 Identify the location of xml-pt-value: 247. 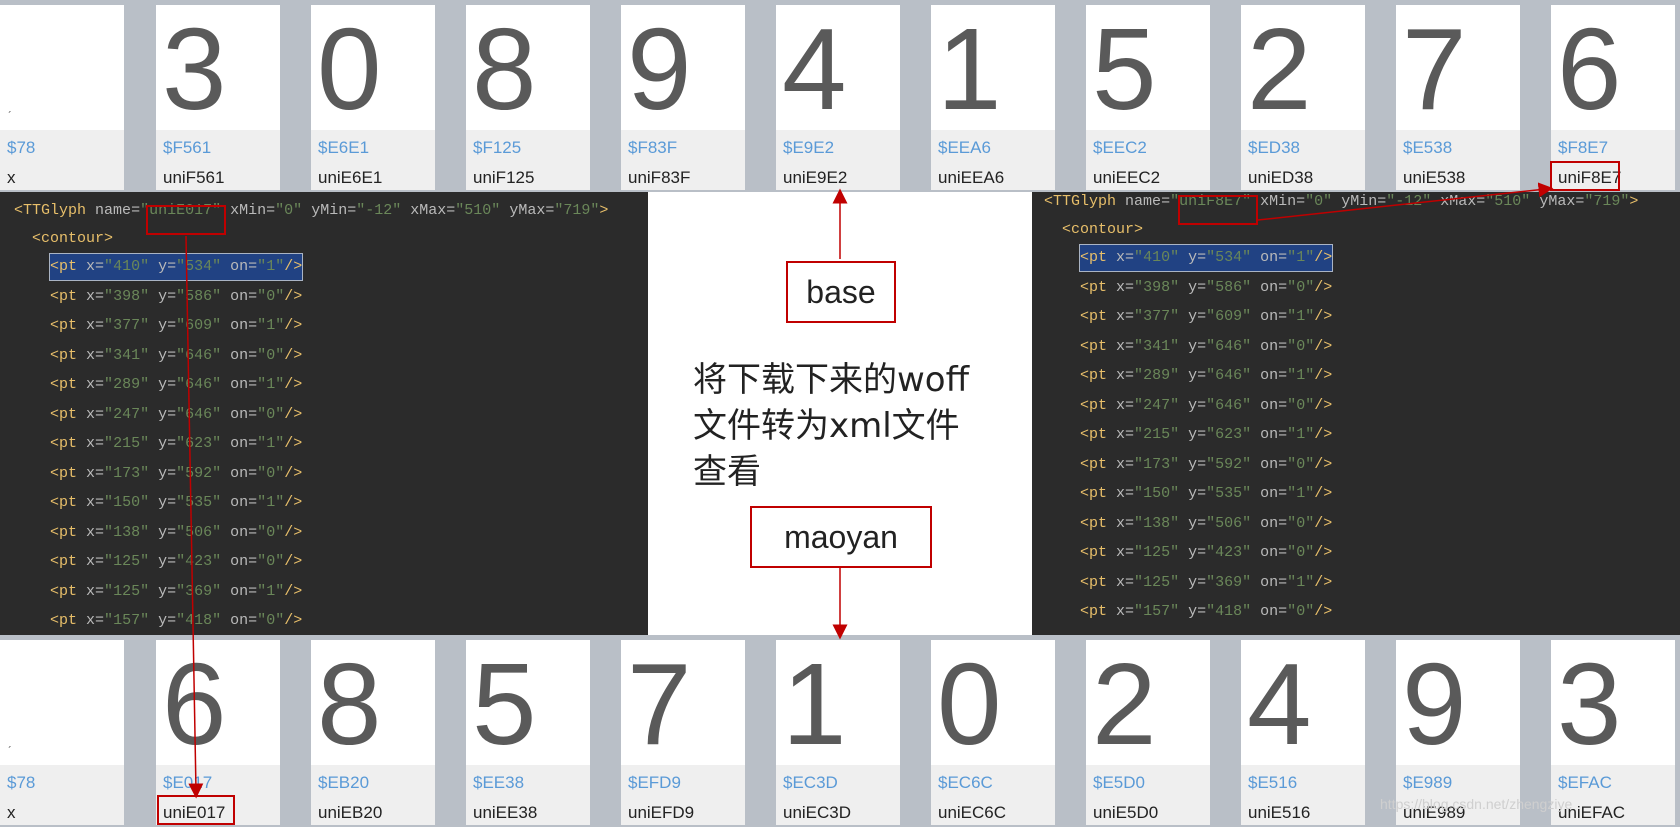
(1157, 405).